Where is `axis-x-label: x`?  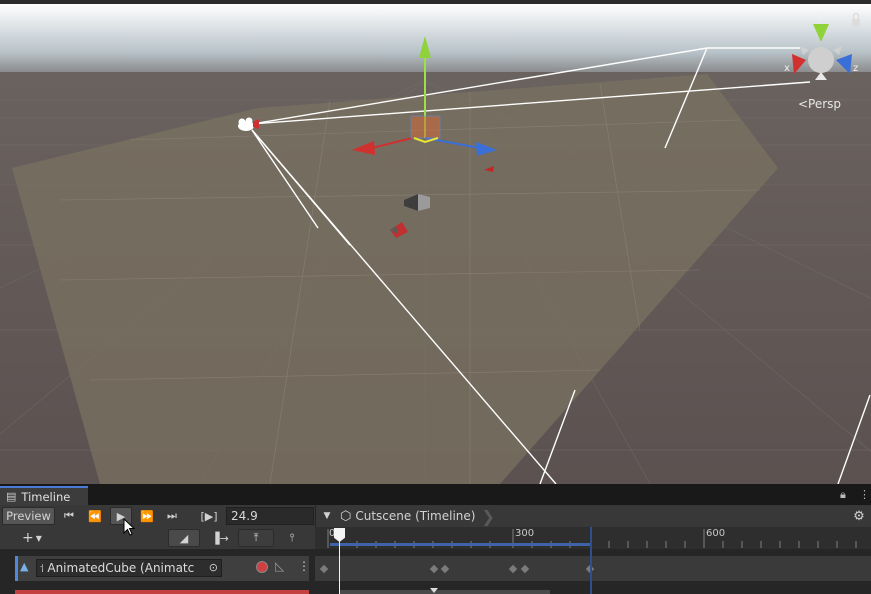 axis-x-label: x is located at coordinates (787, 68).